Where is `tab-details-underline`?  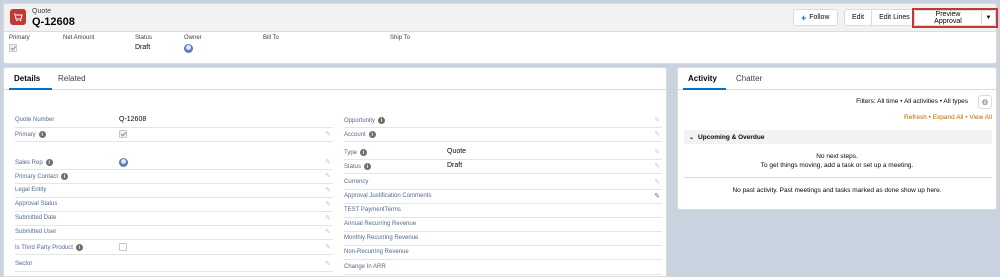 tab-details-underline is located at coordinates (30, 89).